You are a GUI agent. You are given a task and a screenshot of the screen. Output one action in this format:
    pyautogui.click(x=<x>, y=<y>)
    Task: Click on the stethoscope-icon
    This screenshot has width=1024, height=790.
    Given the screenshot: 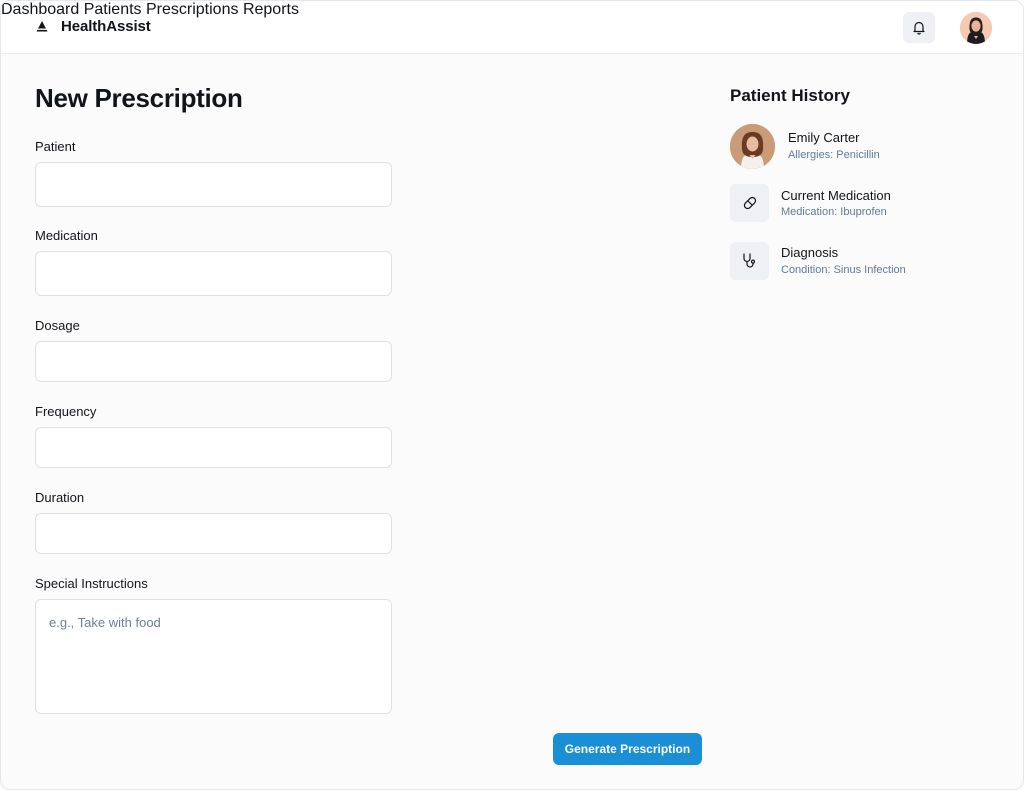 What is the action you would take?
    pyautogui.click(x=748, y=260)
    